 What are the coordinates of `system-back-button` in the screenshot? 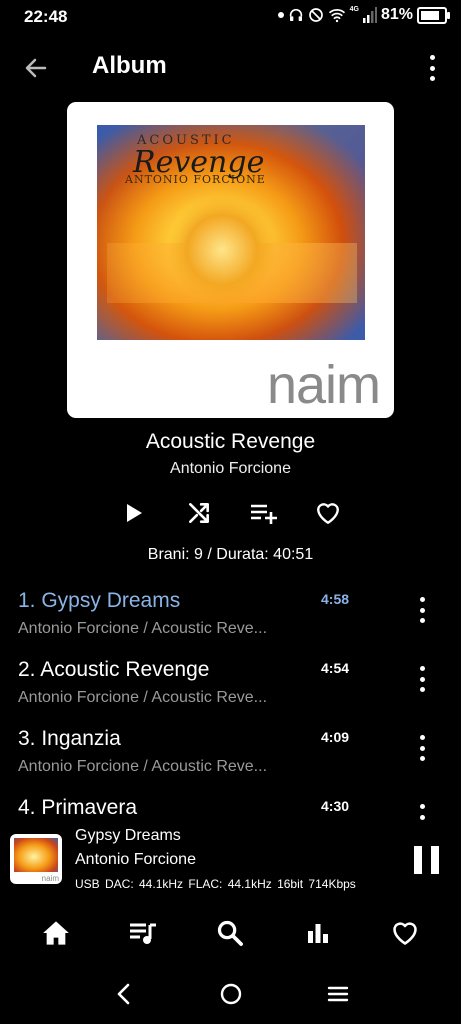 It's located at (124, 994).